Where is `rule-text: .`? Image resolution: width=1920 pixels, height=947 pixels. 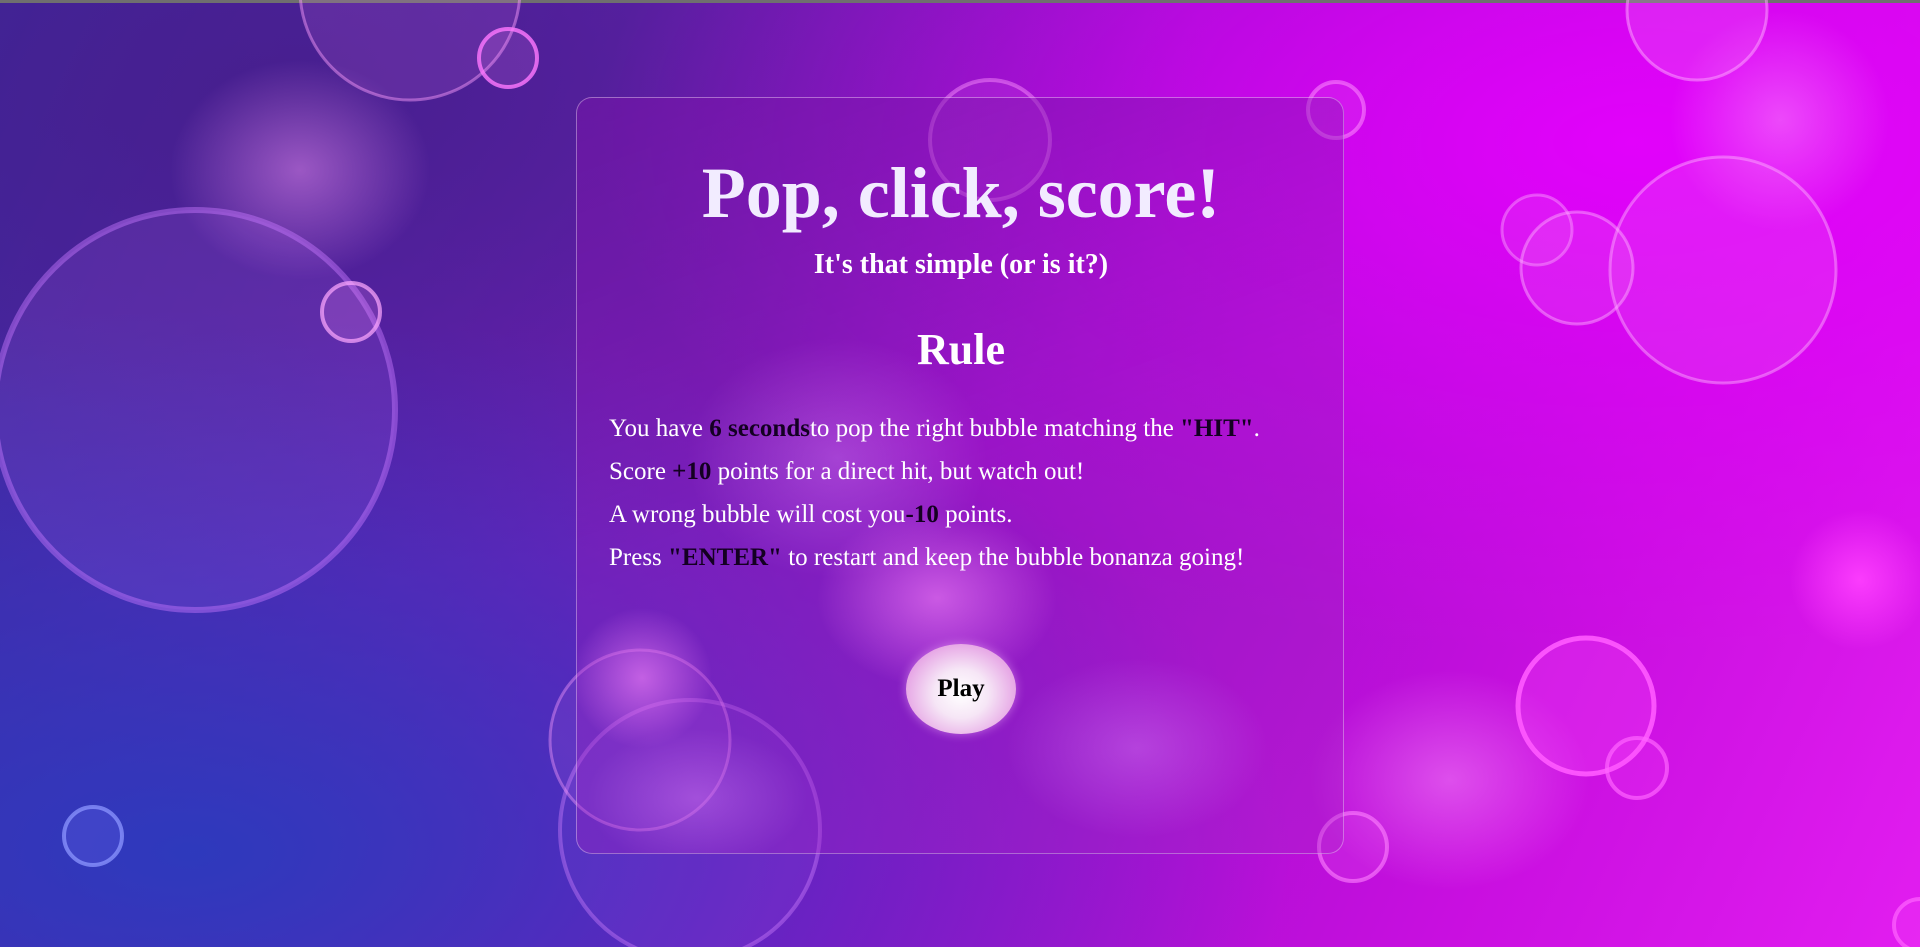
rule-text: . is located at coordinates (1256, 428).